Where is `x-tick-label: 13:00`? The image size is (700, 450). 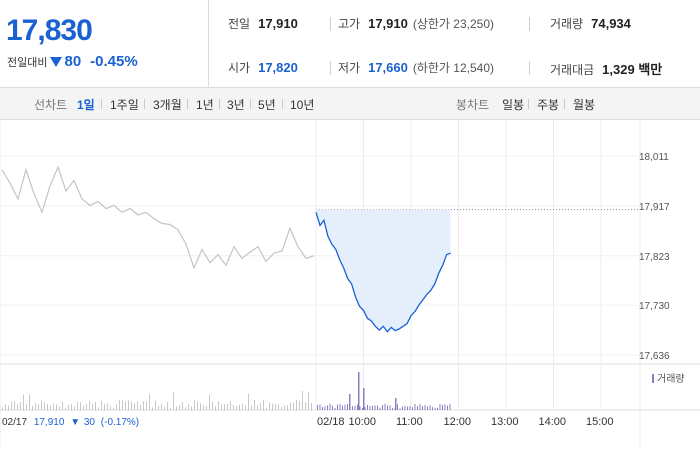
x-tick-label: 13:00 is located at coordinates (505, 422).